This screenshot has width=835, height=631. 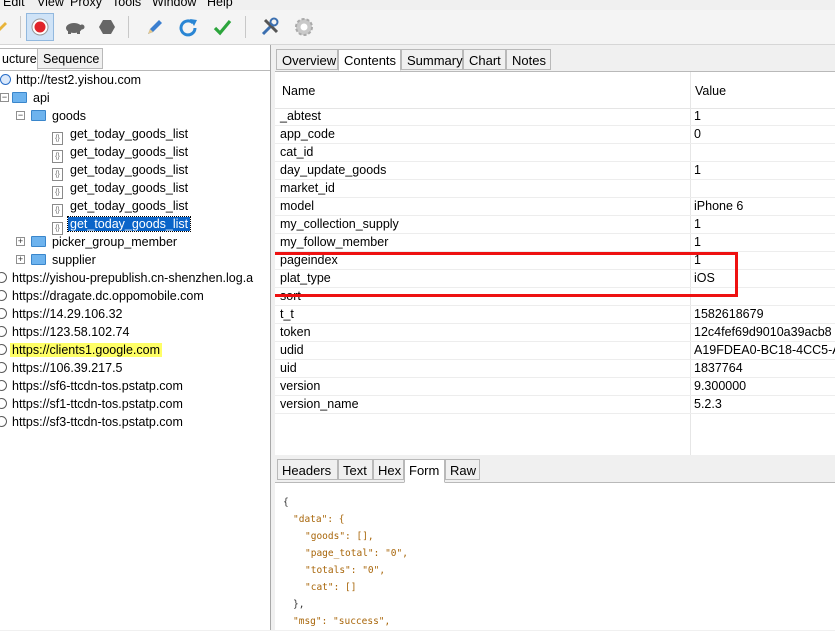 I want to click on tree-node-host: https://14.29.106.32, so click(x=62, y=314).